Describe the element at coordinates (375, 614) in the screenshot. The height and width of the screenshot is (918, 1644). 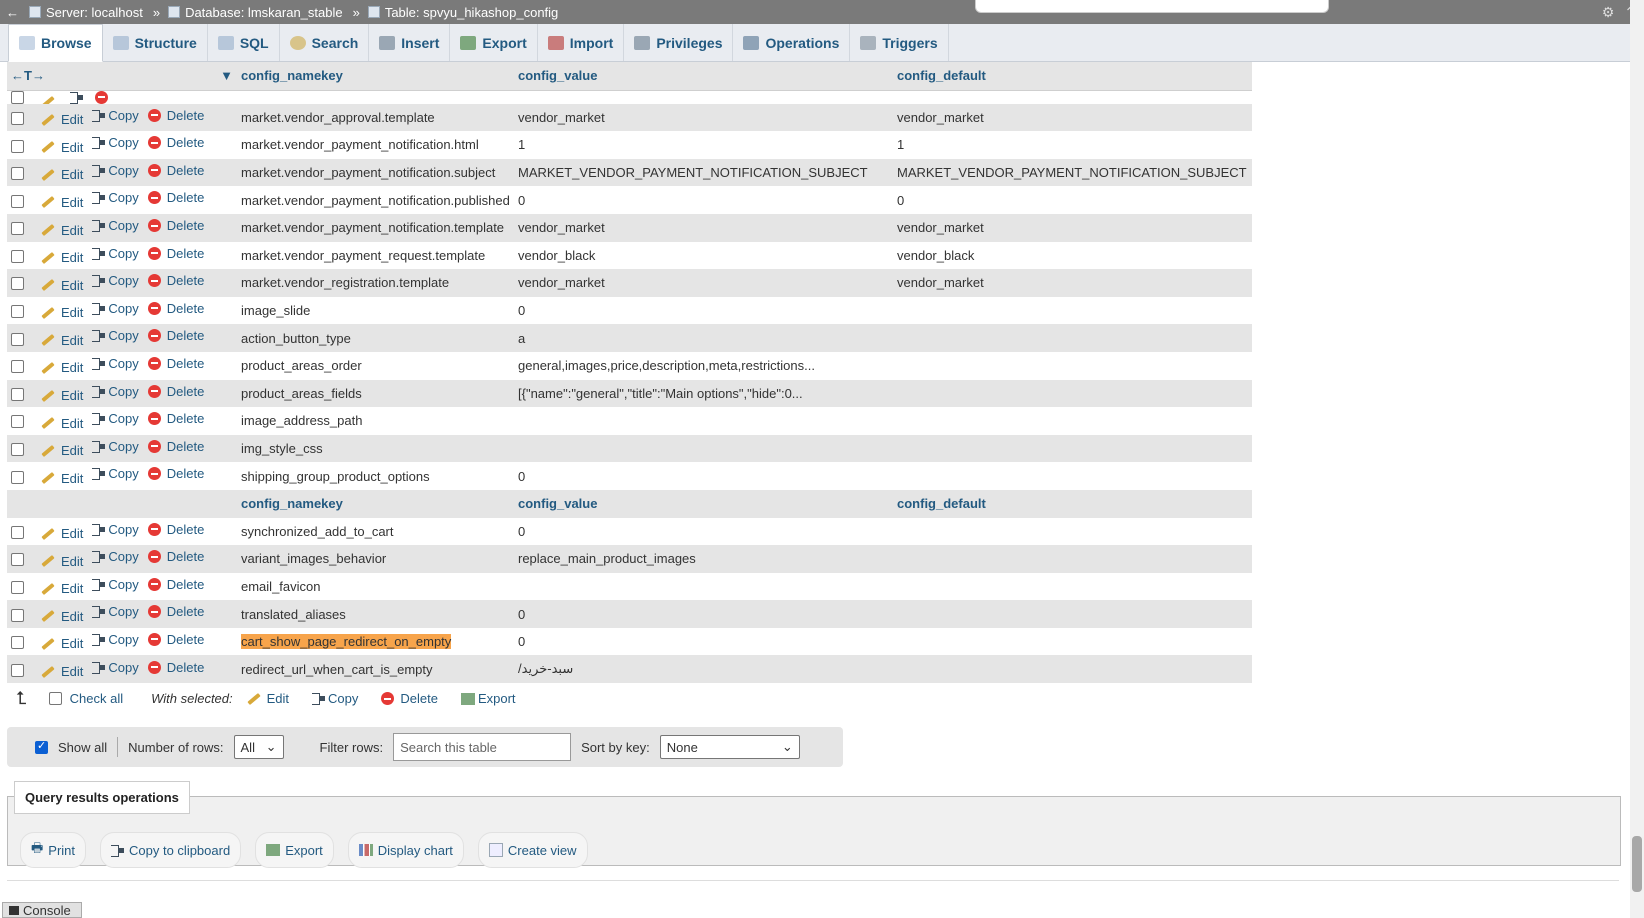
I see `cell-namekey: translated_aliases` at that location.